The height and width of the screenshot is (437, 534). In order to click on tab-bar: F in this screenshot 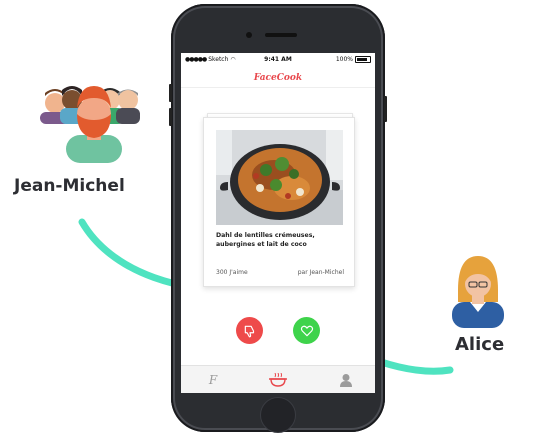, I will do `click(278, 379)`.